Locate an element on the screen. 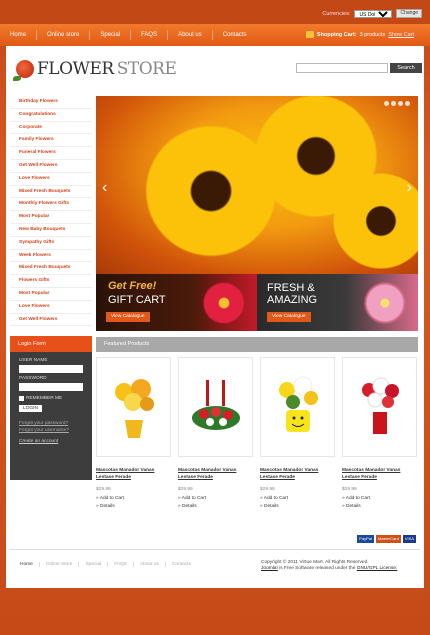 The width and height of the screenshot is (430, 635). logo-text-flower: FLOWER is located at coordinates (75, 69).